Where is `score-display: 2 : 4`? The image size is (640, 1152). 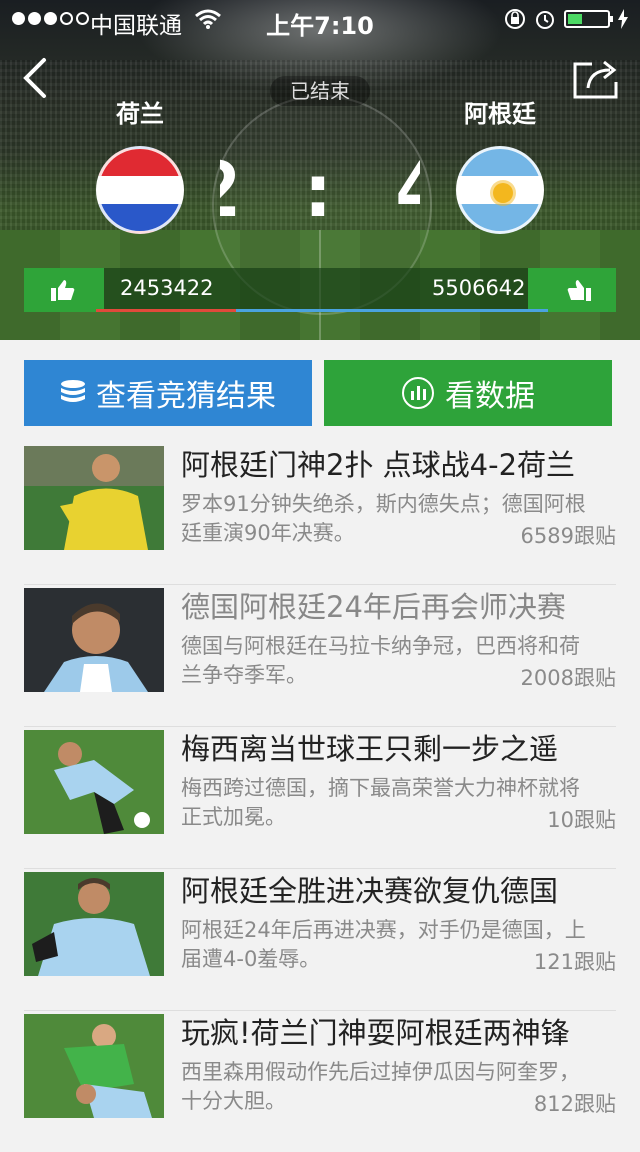 score-display: 2 : 4 is located at coordinates (320, 190).